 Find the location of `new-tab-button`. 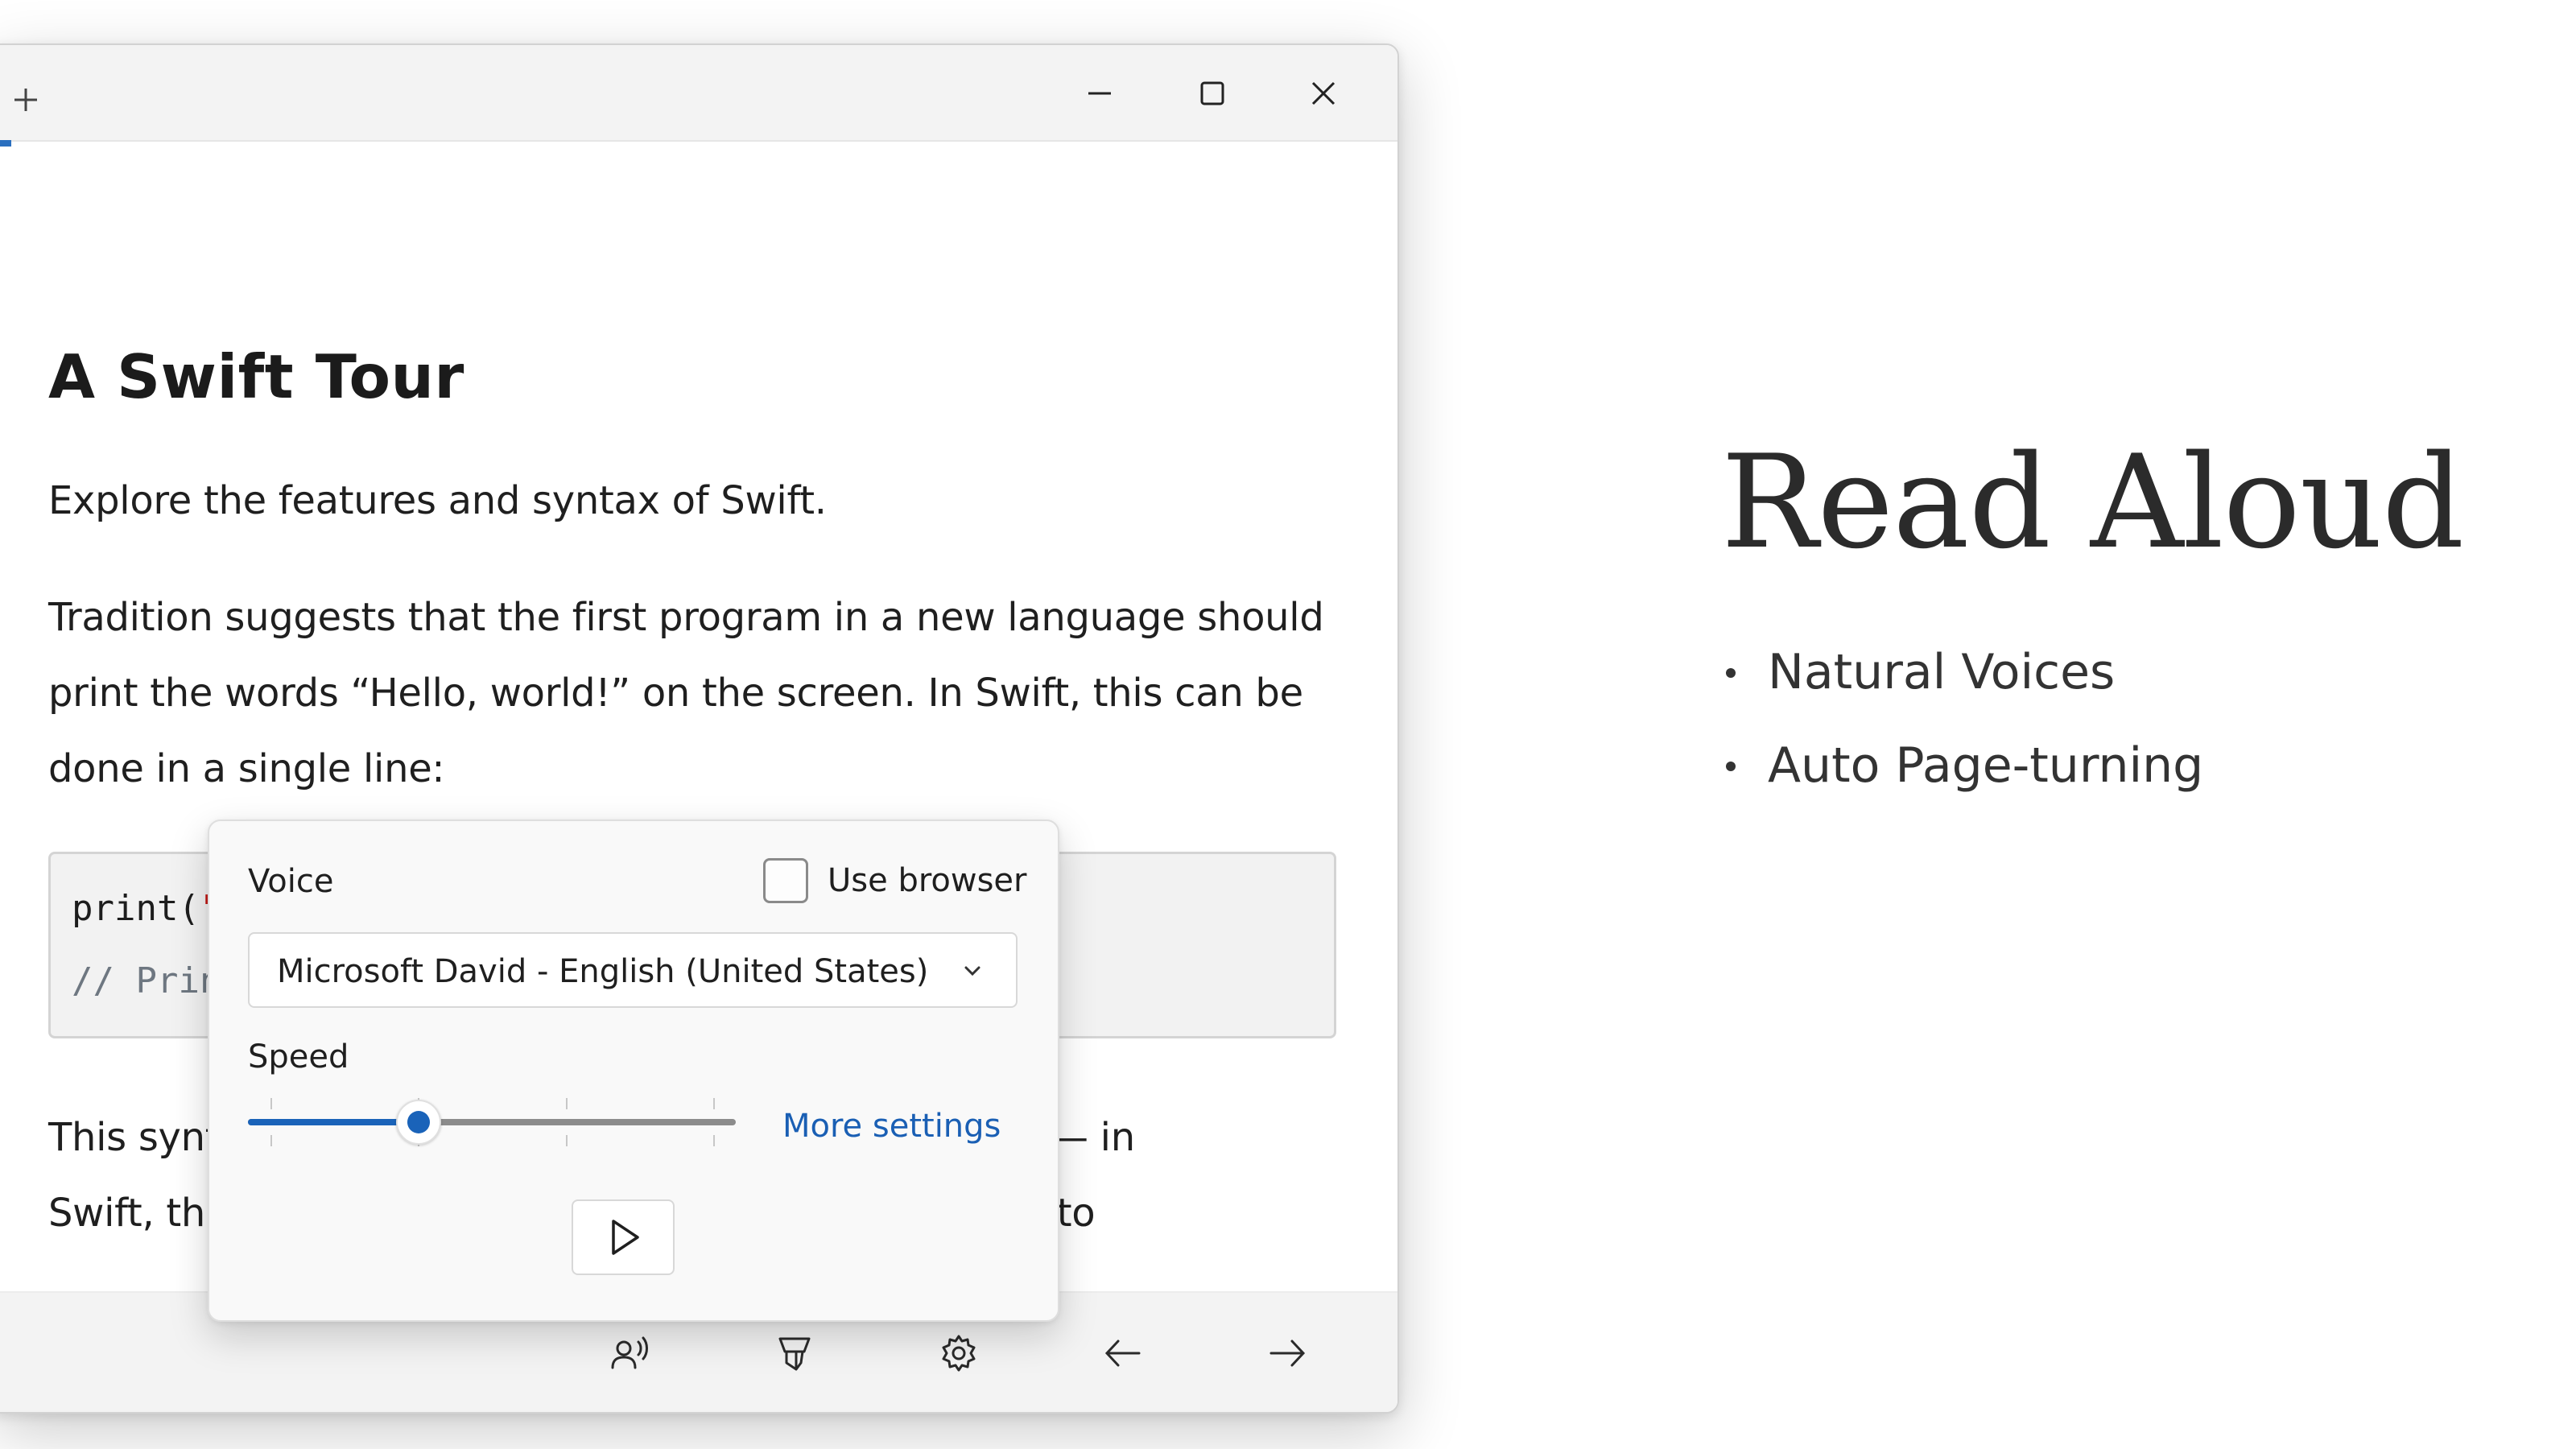

new-tab-button is located at coordinates (26, 100).